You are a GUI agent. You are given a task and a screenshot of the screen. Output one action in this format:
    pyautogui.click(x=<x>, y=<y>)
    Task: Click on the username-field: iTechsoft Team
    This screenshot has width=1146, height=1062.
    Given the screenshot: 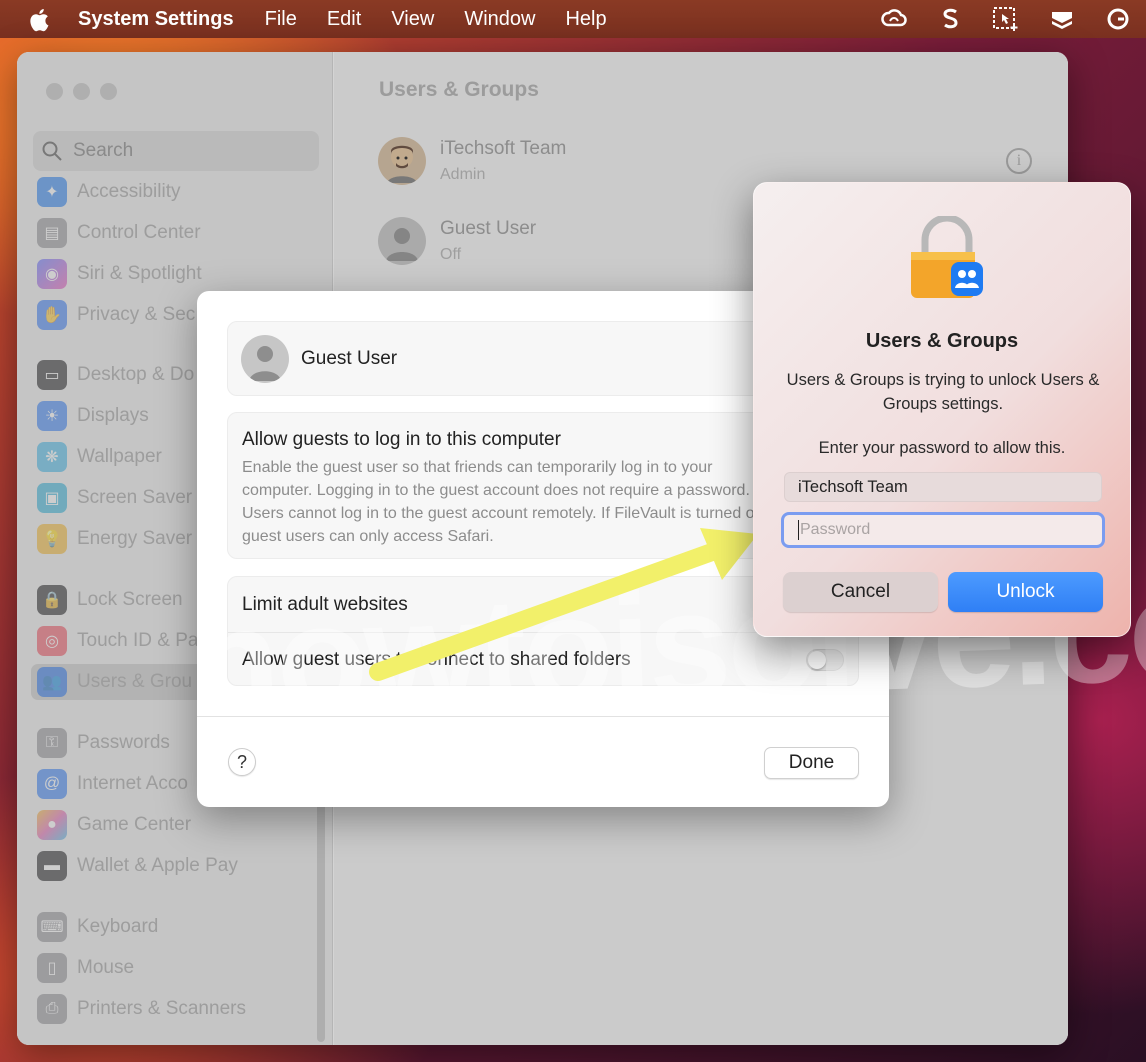 What is the action you would take?
    pyautogui.click(x=943, y=487)
    